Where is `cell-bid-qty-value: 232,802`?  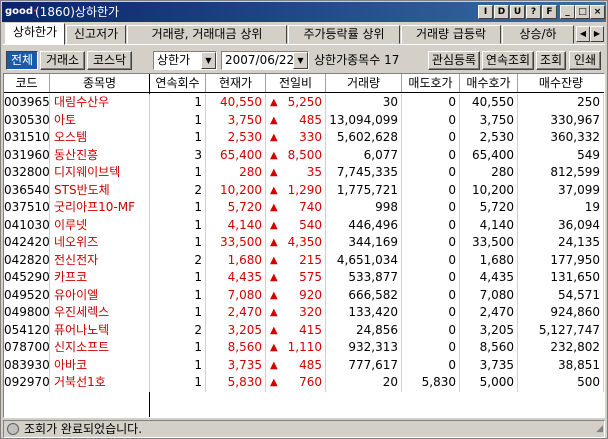 cell-bid-qty-value: 232,802 is located at coordinates (575, 347).